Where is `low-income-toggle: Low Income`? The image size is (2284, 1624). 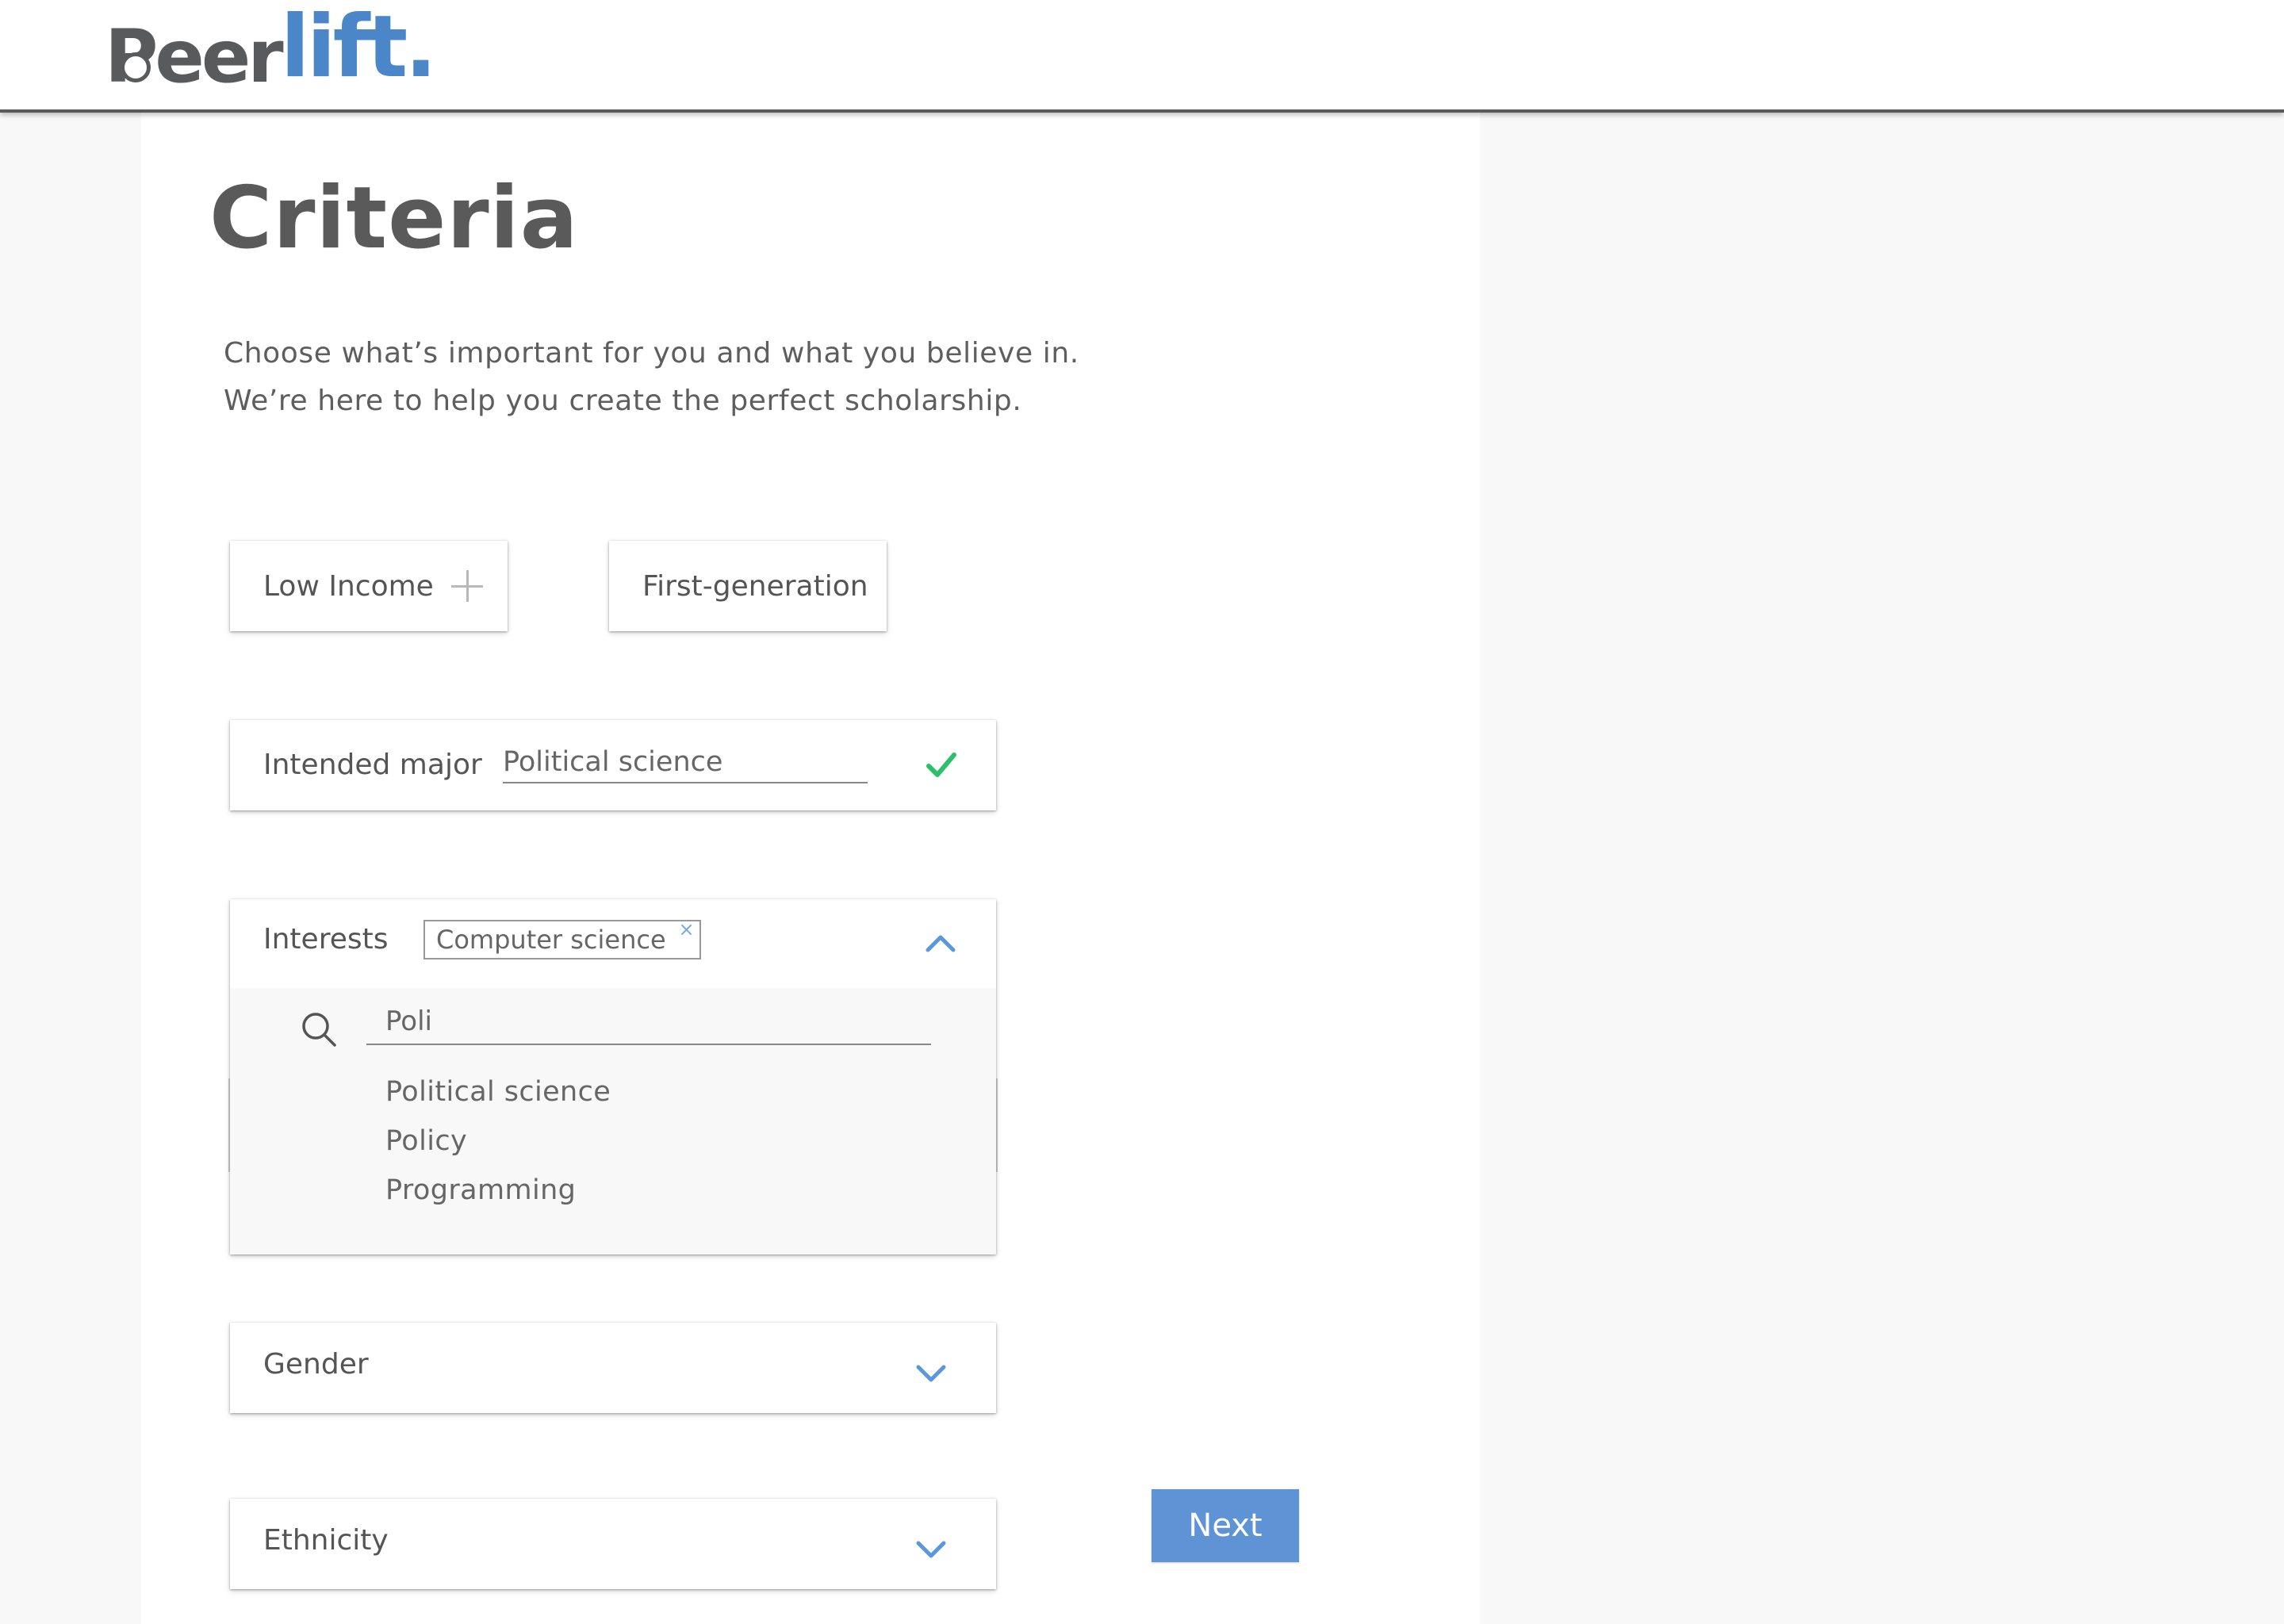
low-income-toggle: Low Income is located at coordinates (369, 586).